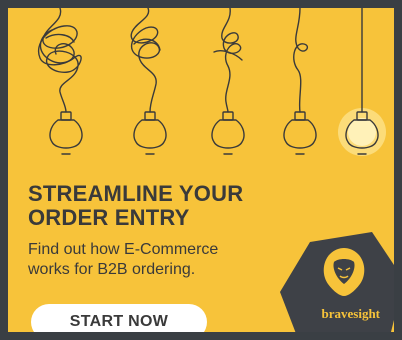 The image size is (402, 340). What do you see at coordinates (362, 82) in the screenshot?
I see `lit-lightbulb-icon` at bounding box center [362, 82].